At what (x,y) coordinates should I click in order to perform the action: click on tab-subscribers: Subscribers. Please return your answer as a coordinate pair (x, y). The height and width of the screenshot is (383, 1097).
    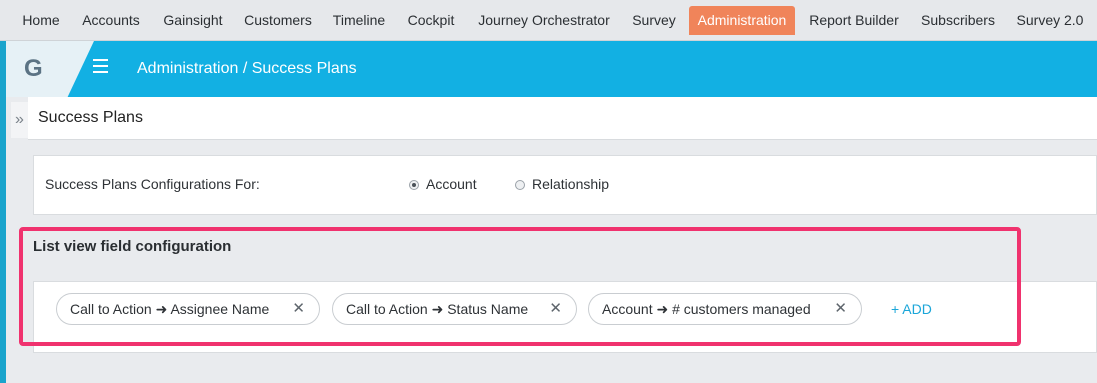
    Looking at the image, I should click on (958, 20).